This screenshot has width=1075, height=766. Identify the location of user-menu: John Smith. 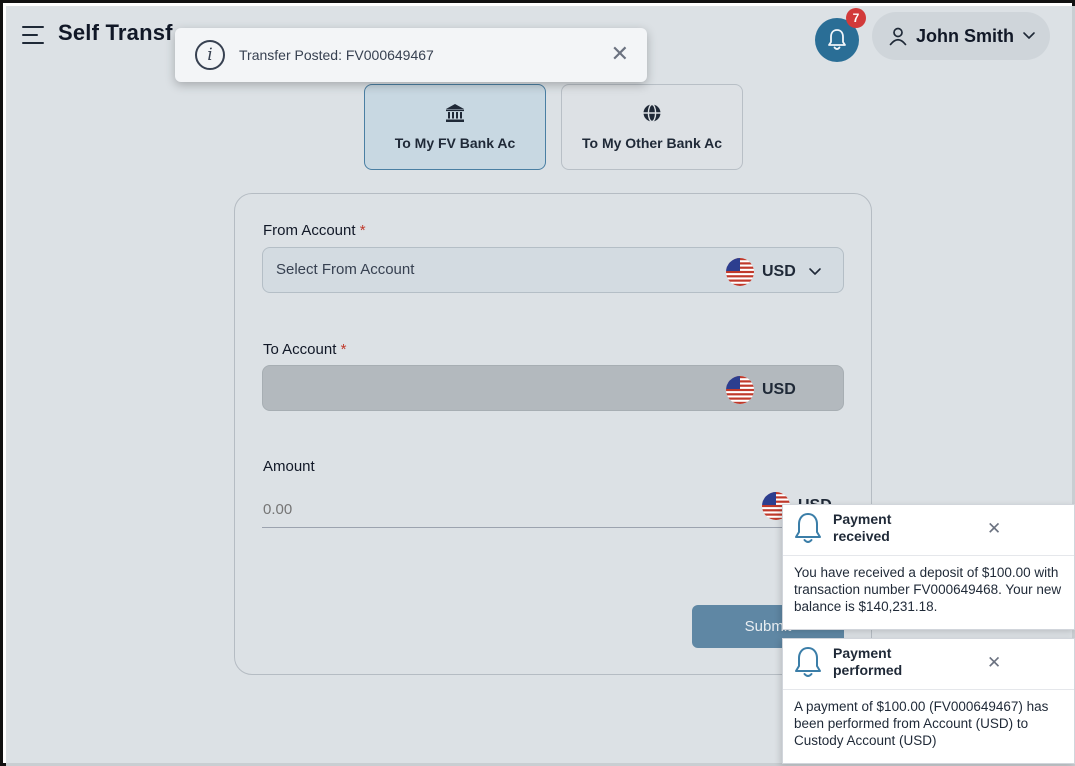
(961, 36).